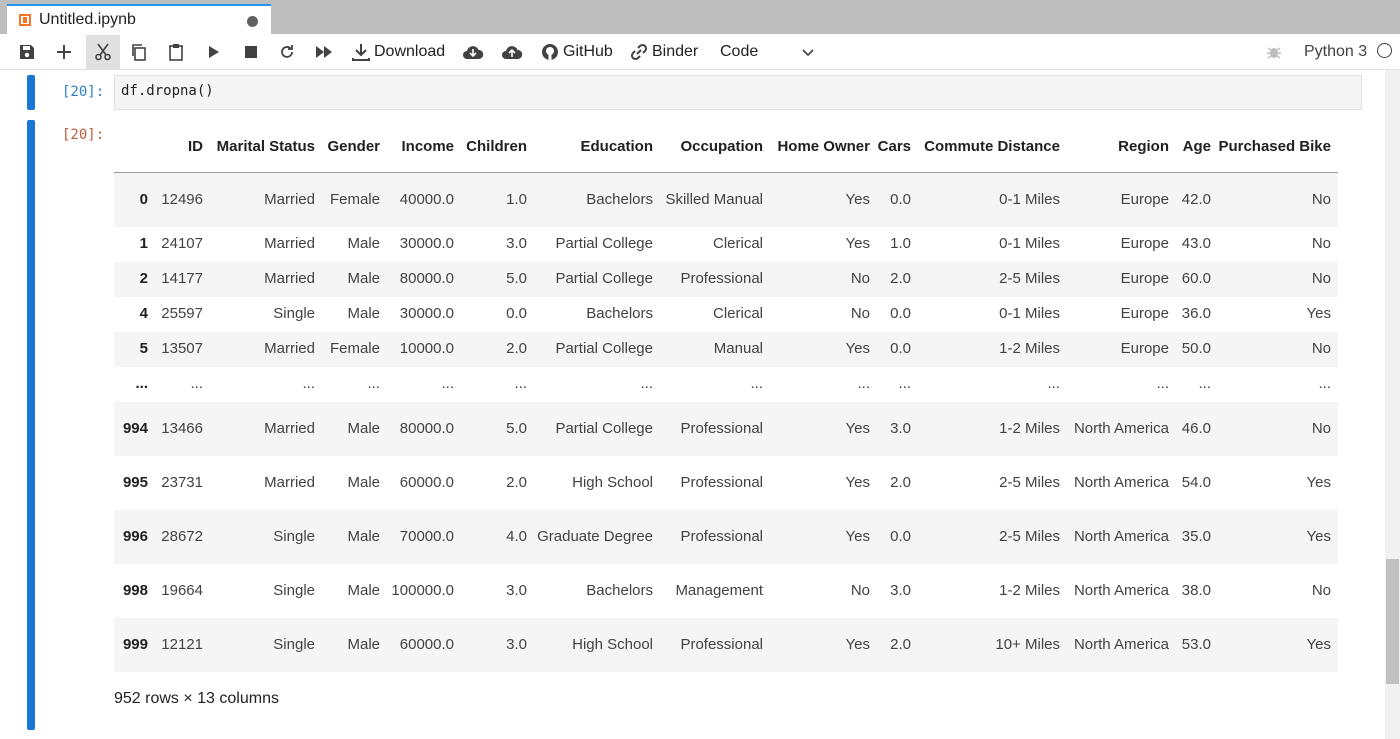 Image resolution: width=1400 pixels, height=739 pixels. Describe the element at coordinates (675, 51) in the screenshot. I see `binder-label: Binder` at that location.